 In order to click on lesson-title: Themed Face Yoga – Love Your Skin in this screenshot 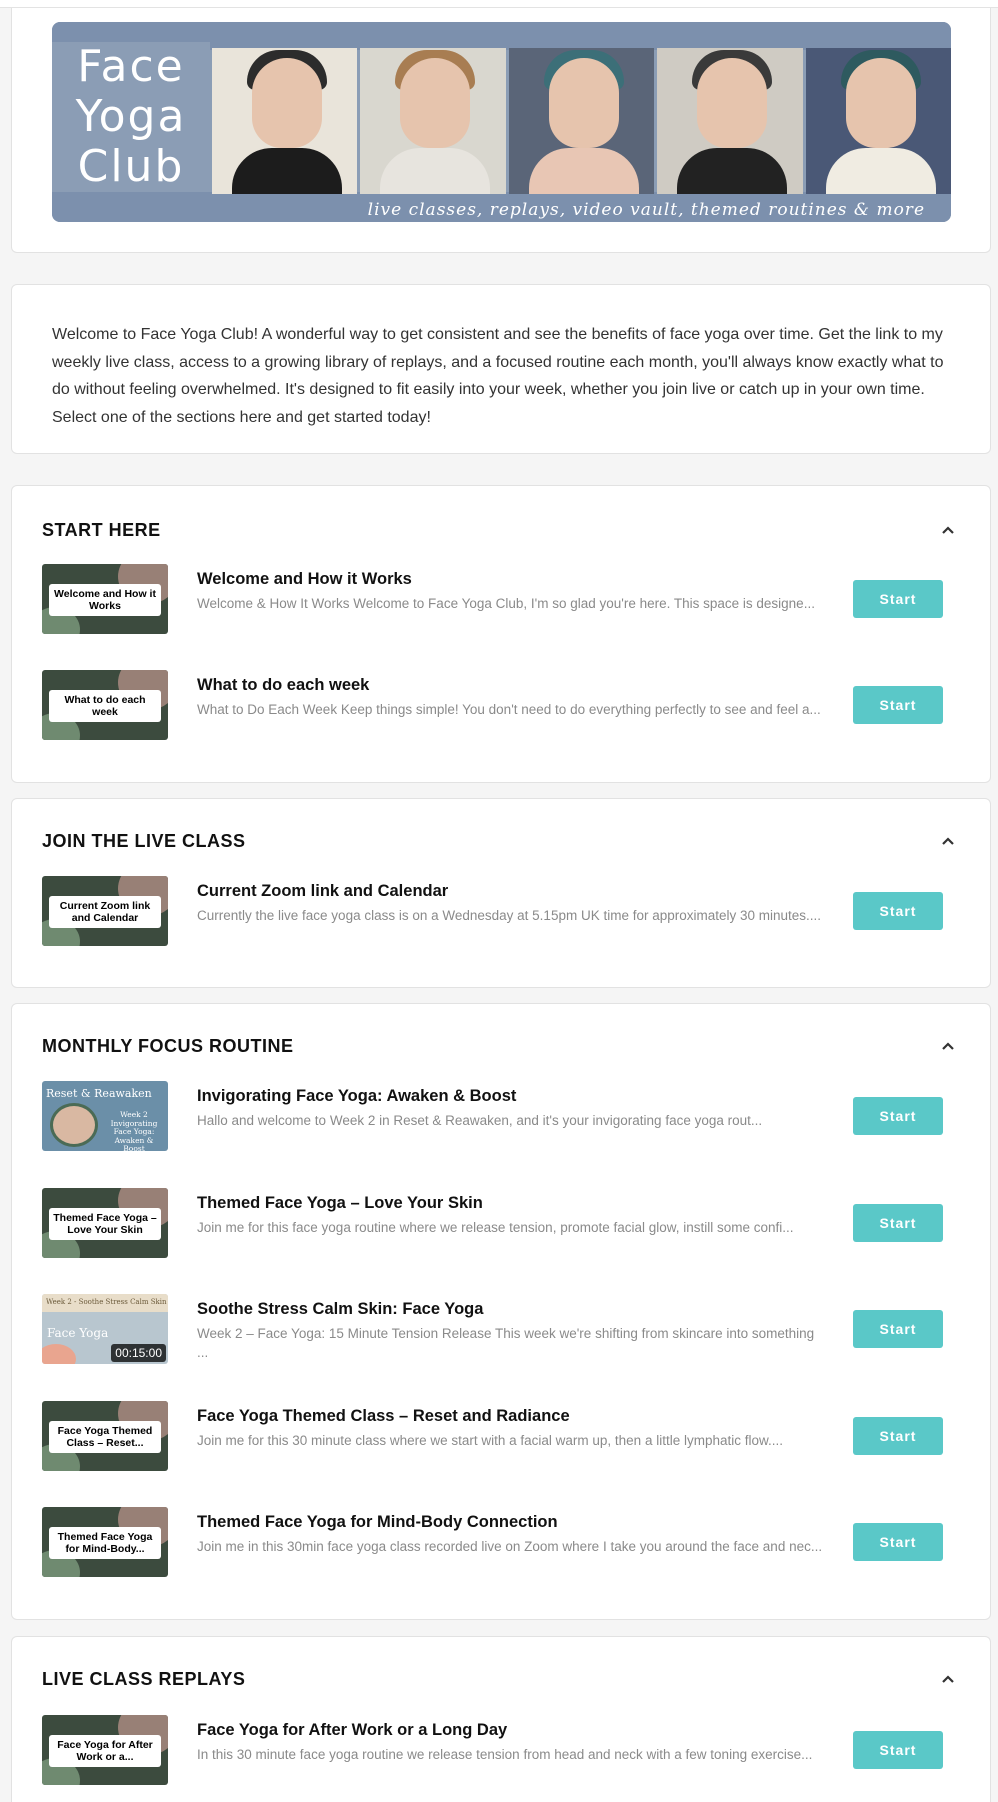, I will do `click(340, 1203)`.